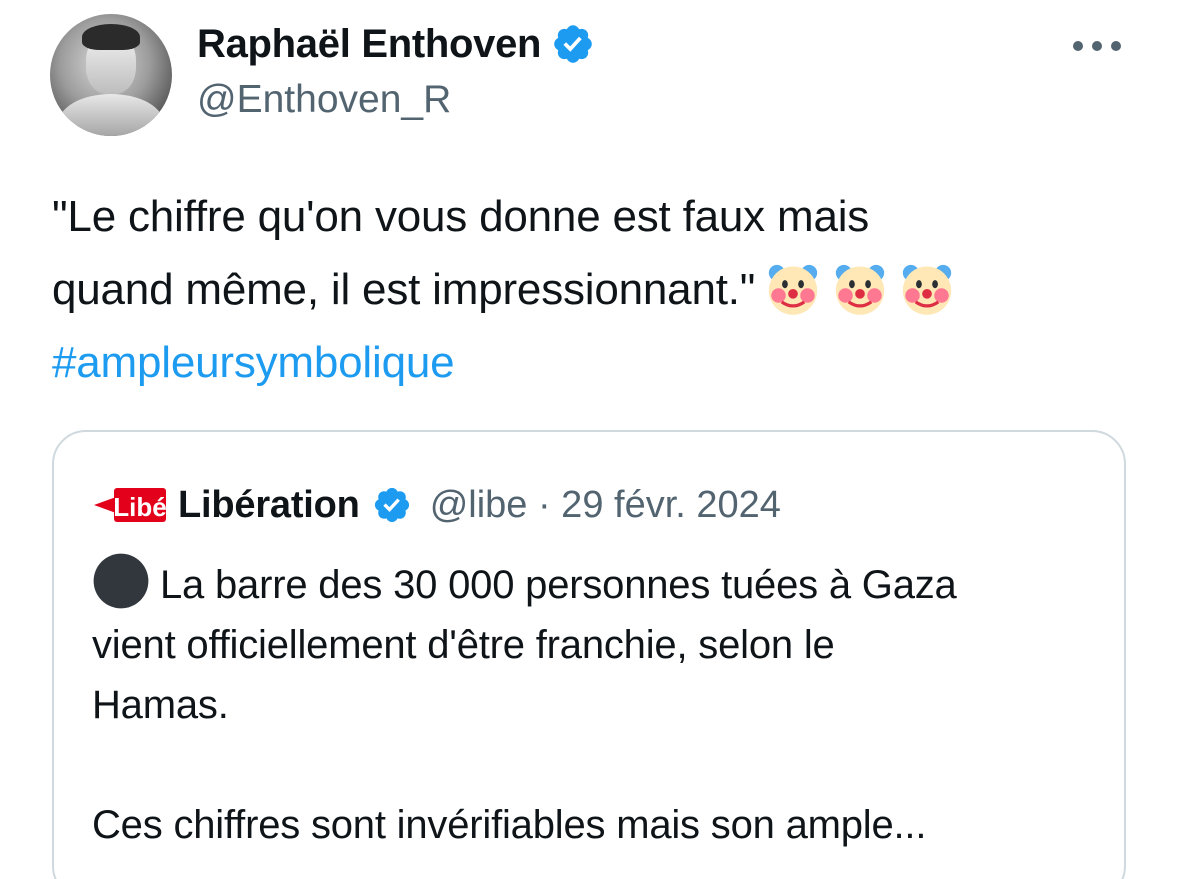 The height and width of the screenshot is (879, 1179). I want to click on tweet-text-line-2: quand même, il est impressionnant.", so click(404, 289).